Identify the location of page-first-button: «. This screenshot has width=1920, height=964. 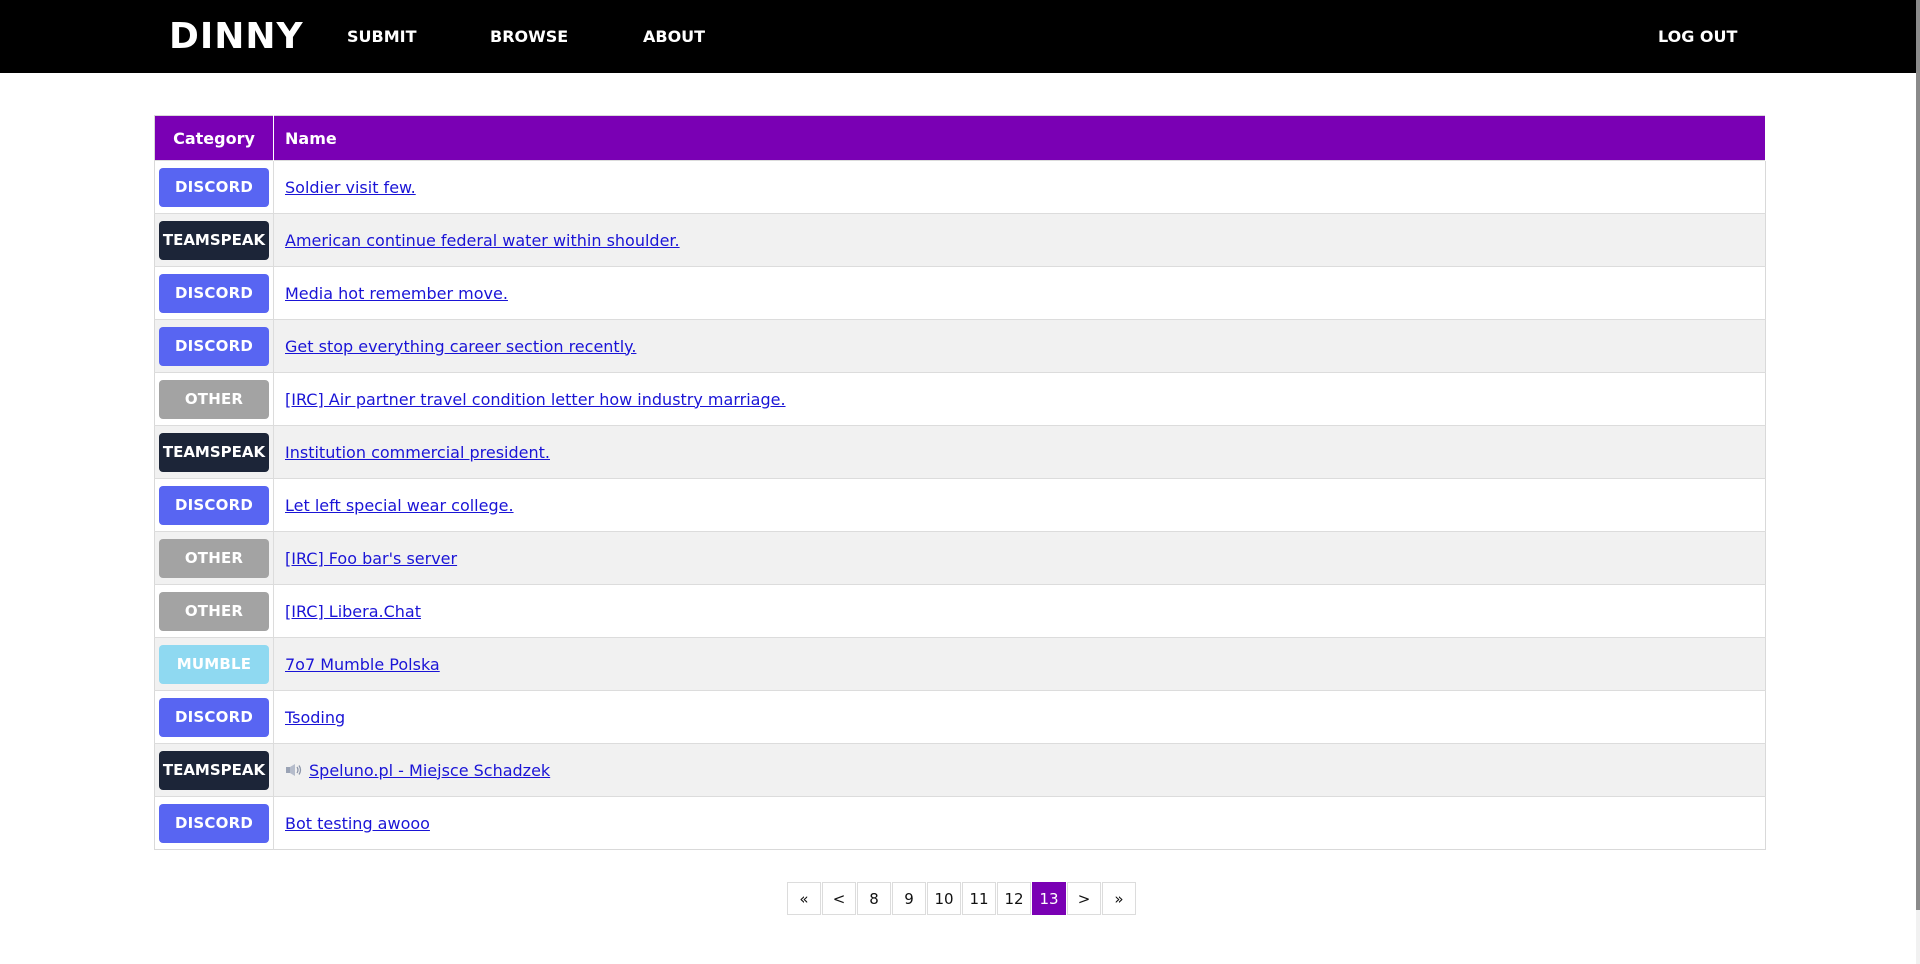
(804, 898).